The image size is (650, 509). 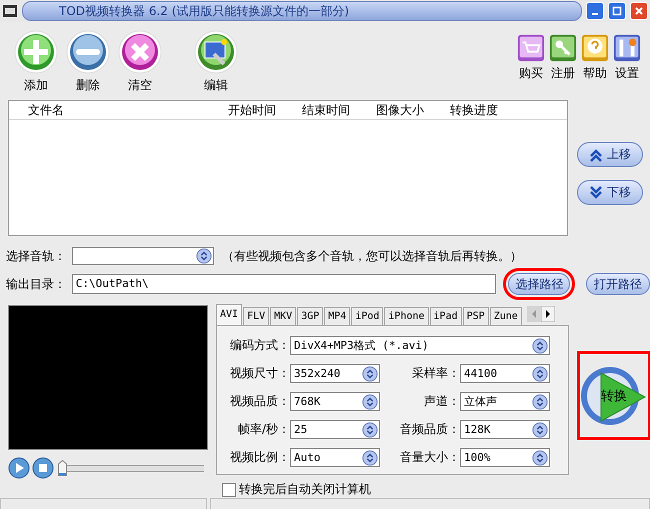 I want to click on setting-dropdown: 100%, so click(x=505, y=457).